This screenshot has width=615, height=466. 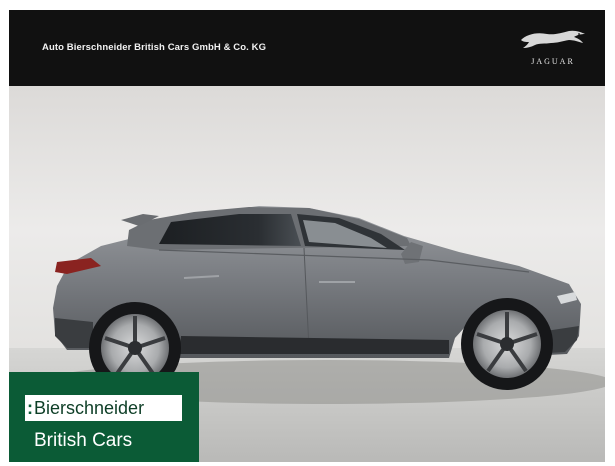 What do you see at coordinates (83, 440) in the screenshot?
I see `badge-subtitle: British Cars` at bounding box center [83, 440].